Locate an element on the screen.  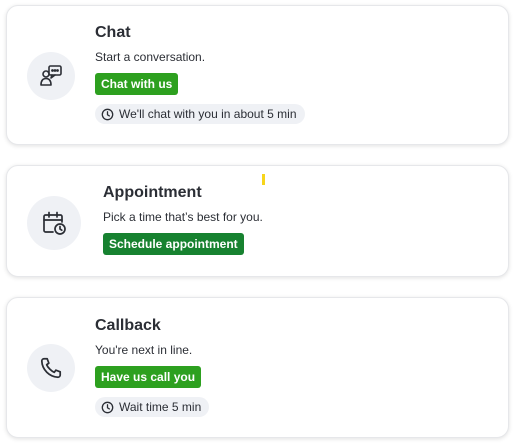
chat-wait-text: We'll chat with you in about 5 min is located at coordinates (208, 114).